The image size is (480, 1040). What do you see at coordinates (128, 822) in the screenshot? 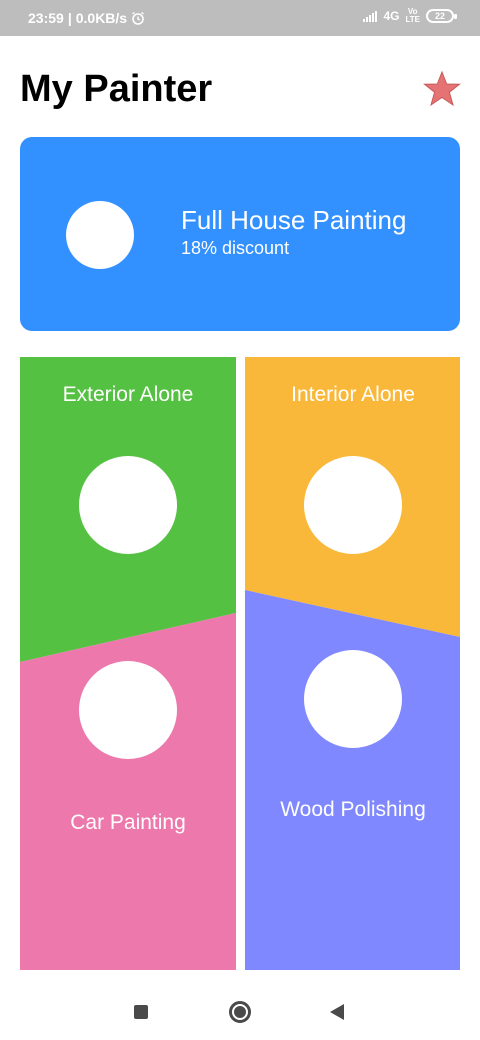
I see `tile-label-car: Car Painting` at bounding box center [128, 822].